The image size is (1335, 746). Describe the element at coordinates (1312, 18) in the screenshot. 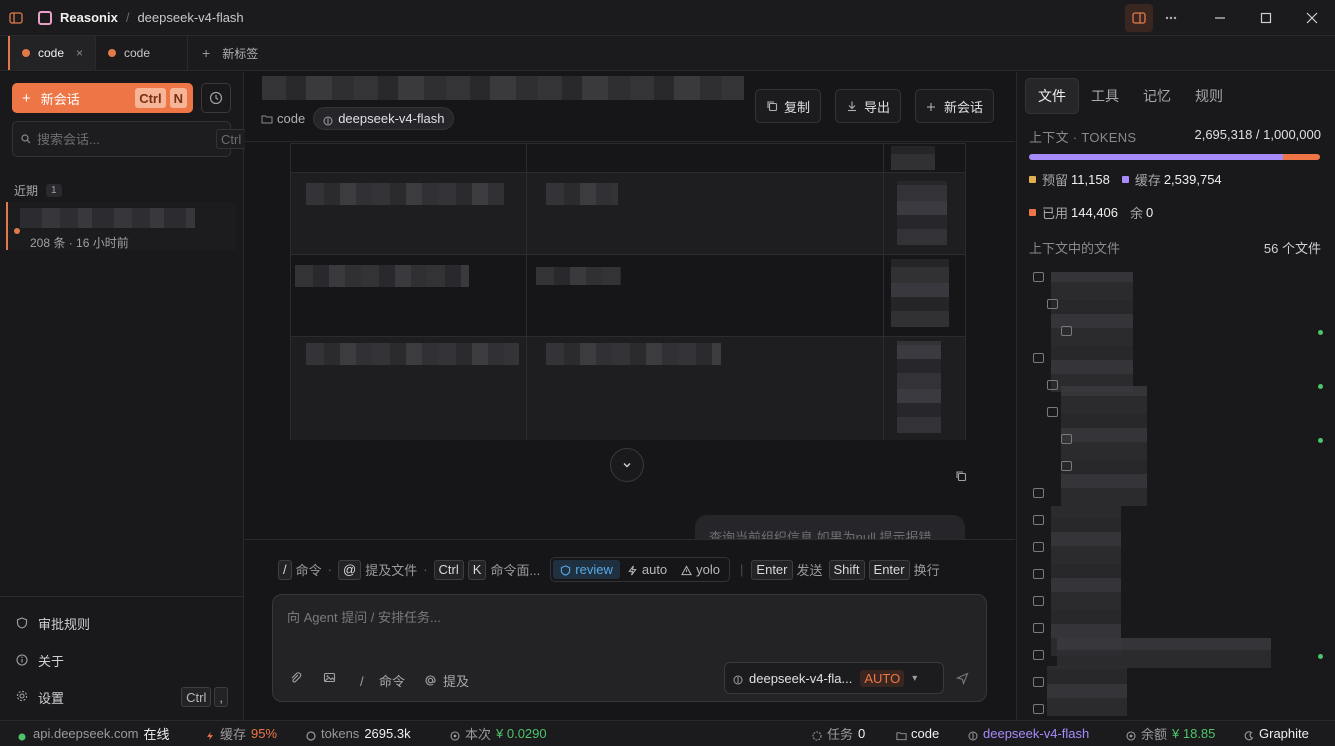

I see `close-window-icon` at that location.